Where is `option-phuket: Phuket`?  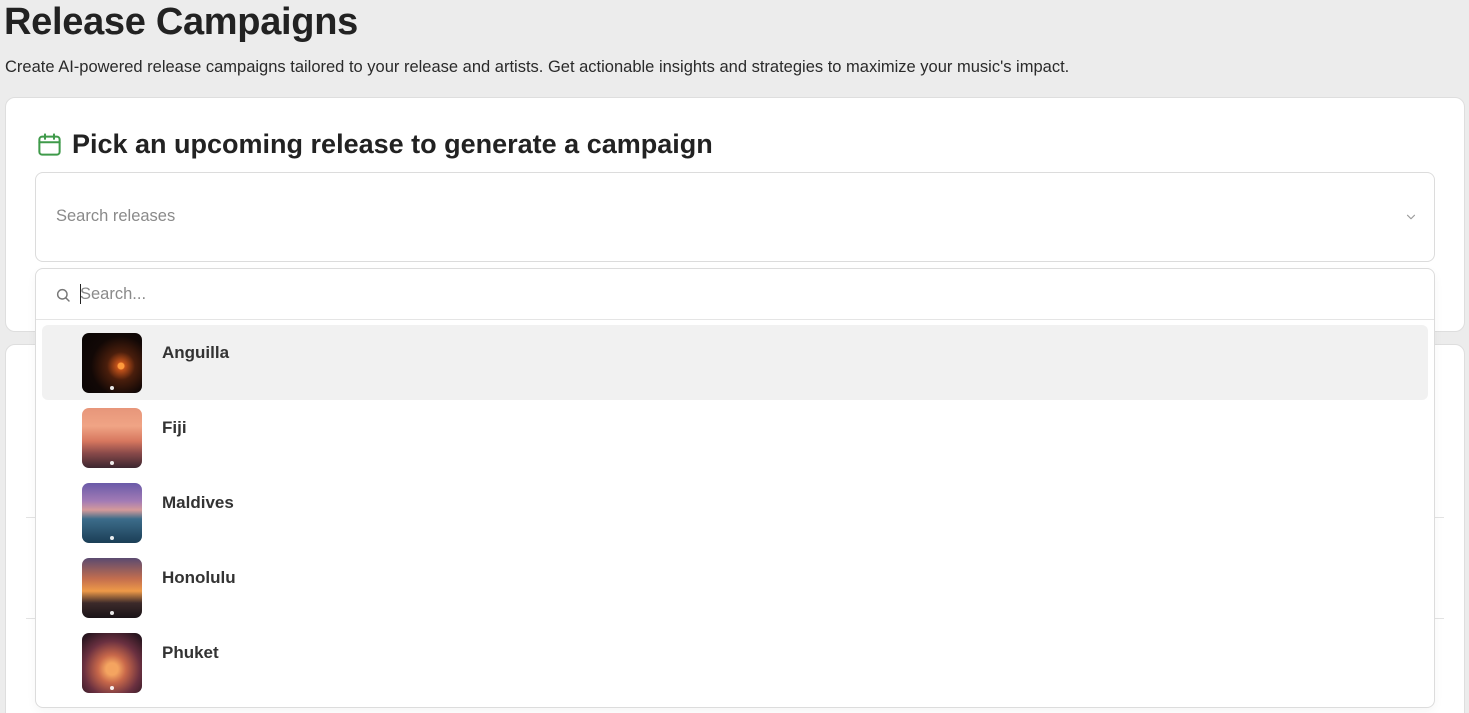 option-phuket: Phuket is located at coordinates (735, 662).